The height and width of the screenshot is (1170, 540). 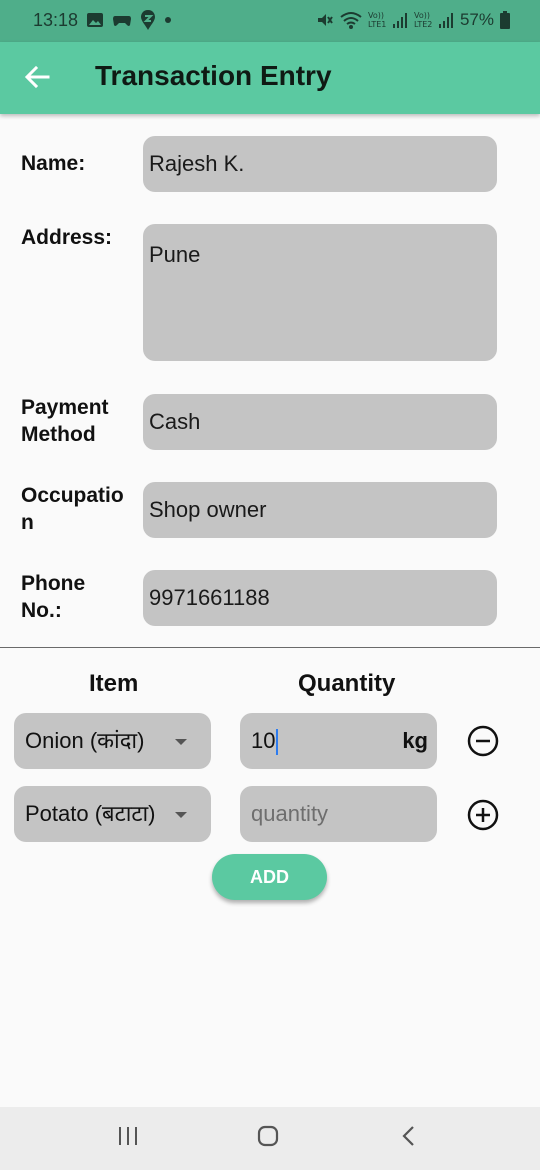 What do you see at coordinates (387, 20) in the screenshot?
I see `volte-lte1-signal-icon: Vo))LTE1` at bounding box center [387, 20].